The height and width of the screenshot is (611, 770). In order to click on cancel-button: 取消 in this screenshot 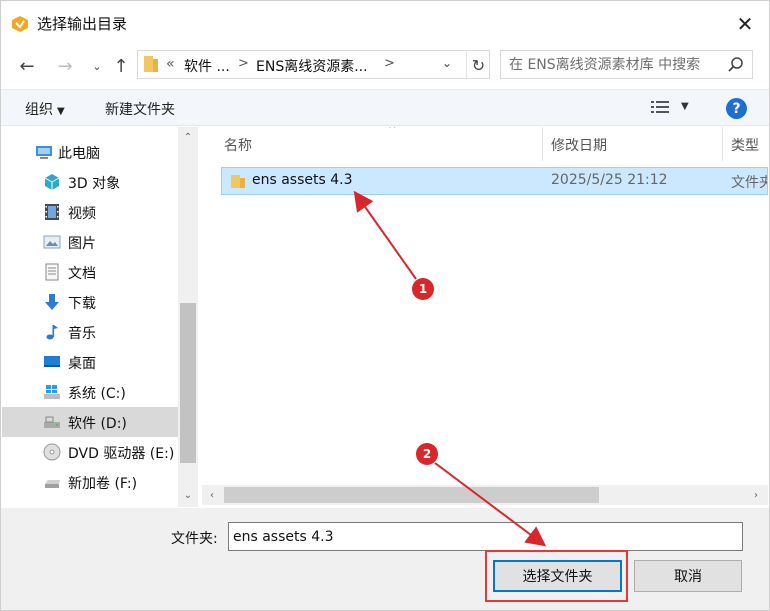, I will do `click(688, 576)`.